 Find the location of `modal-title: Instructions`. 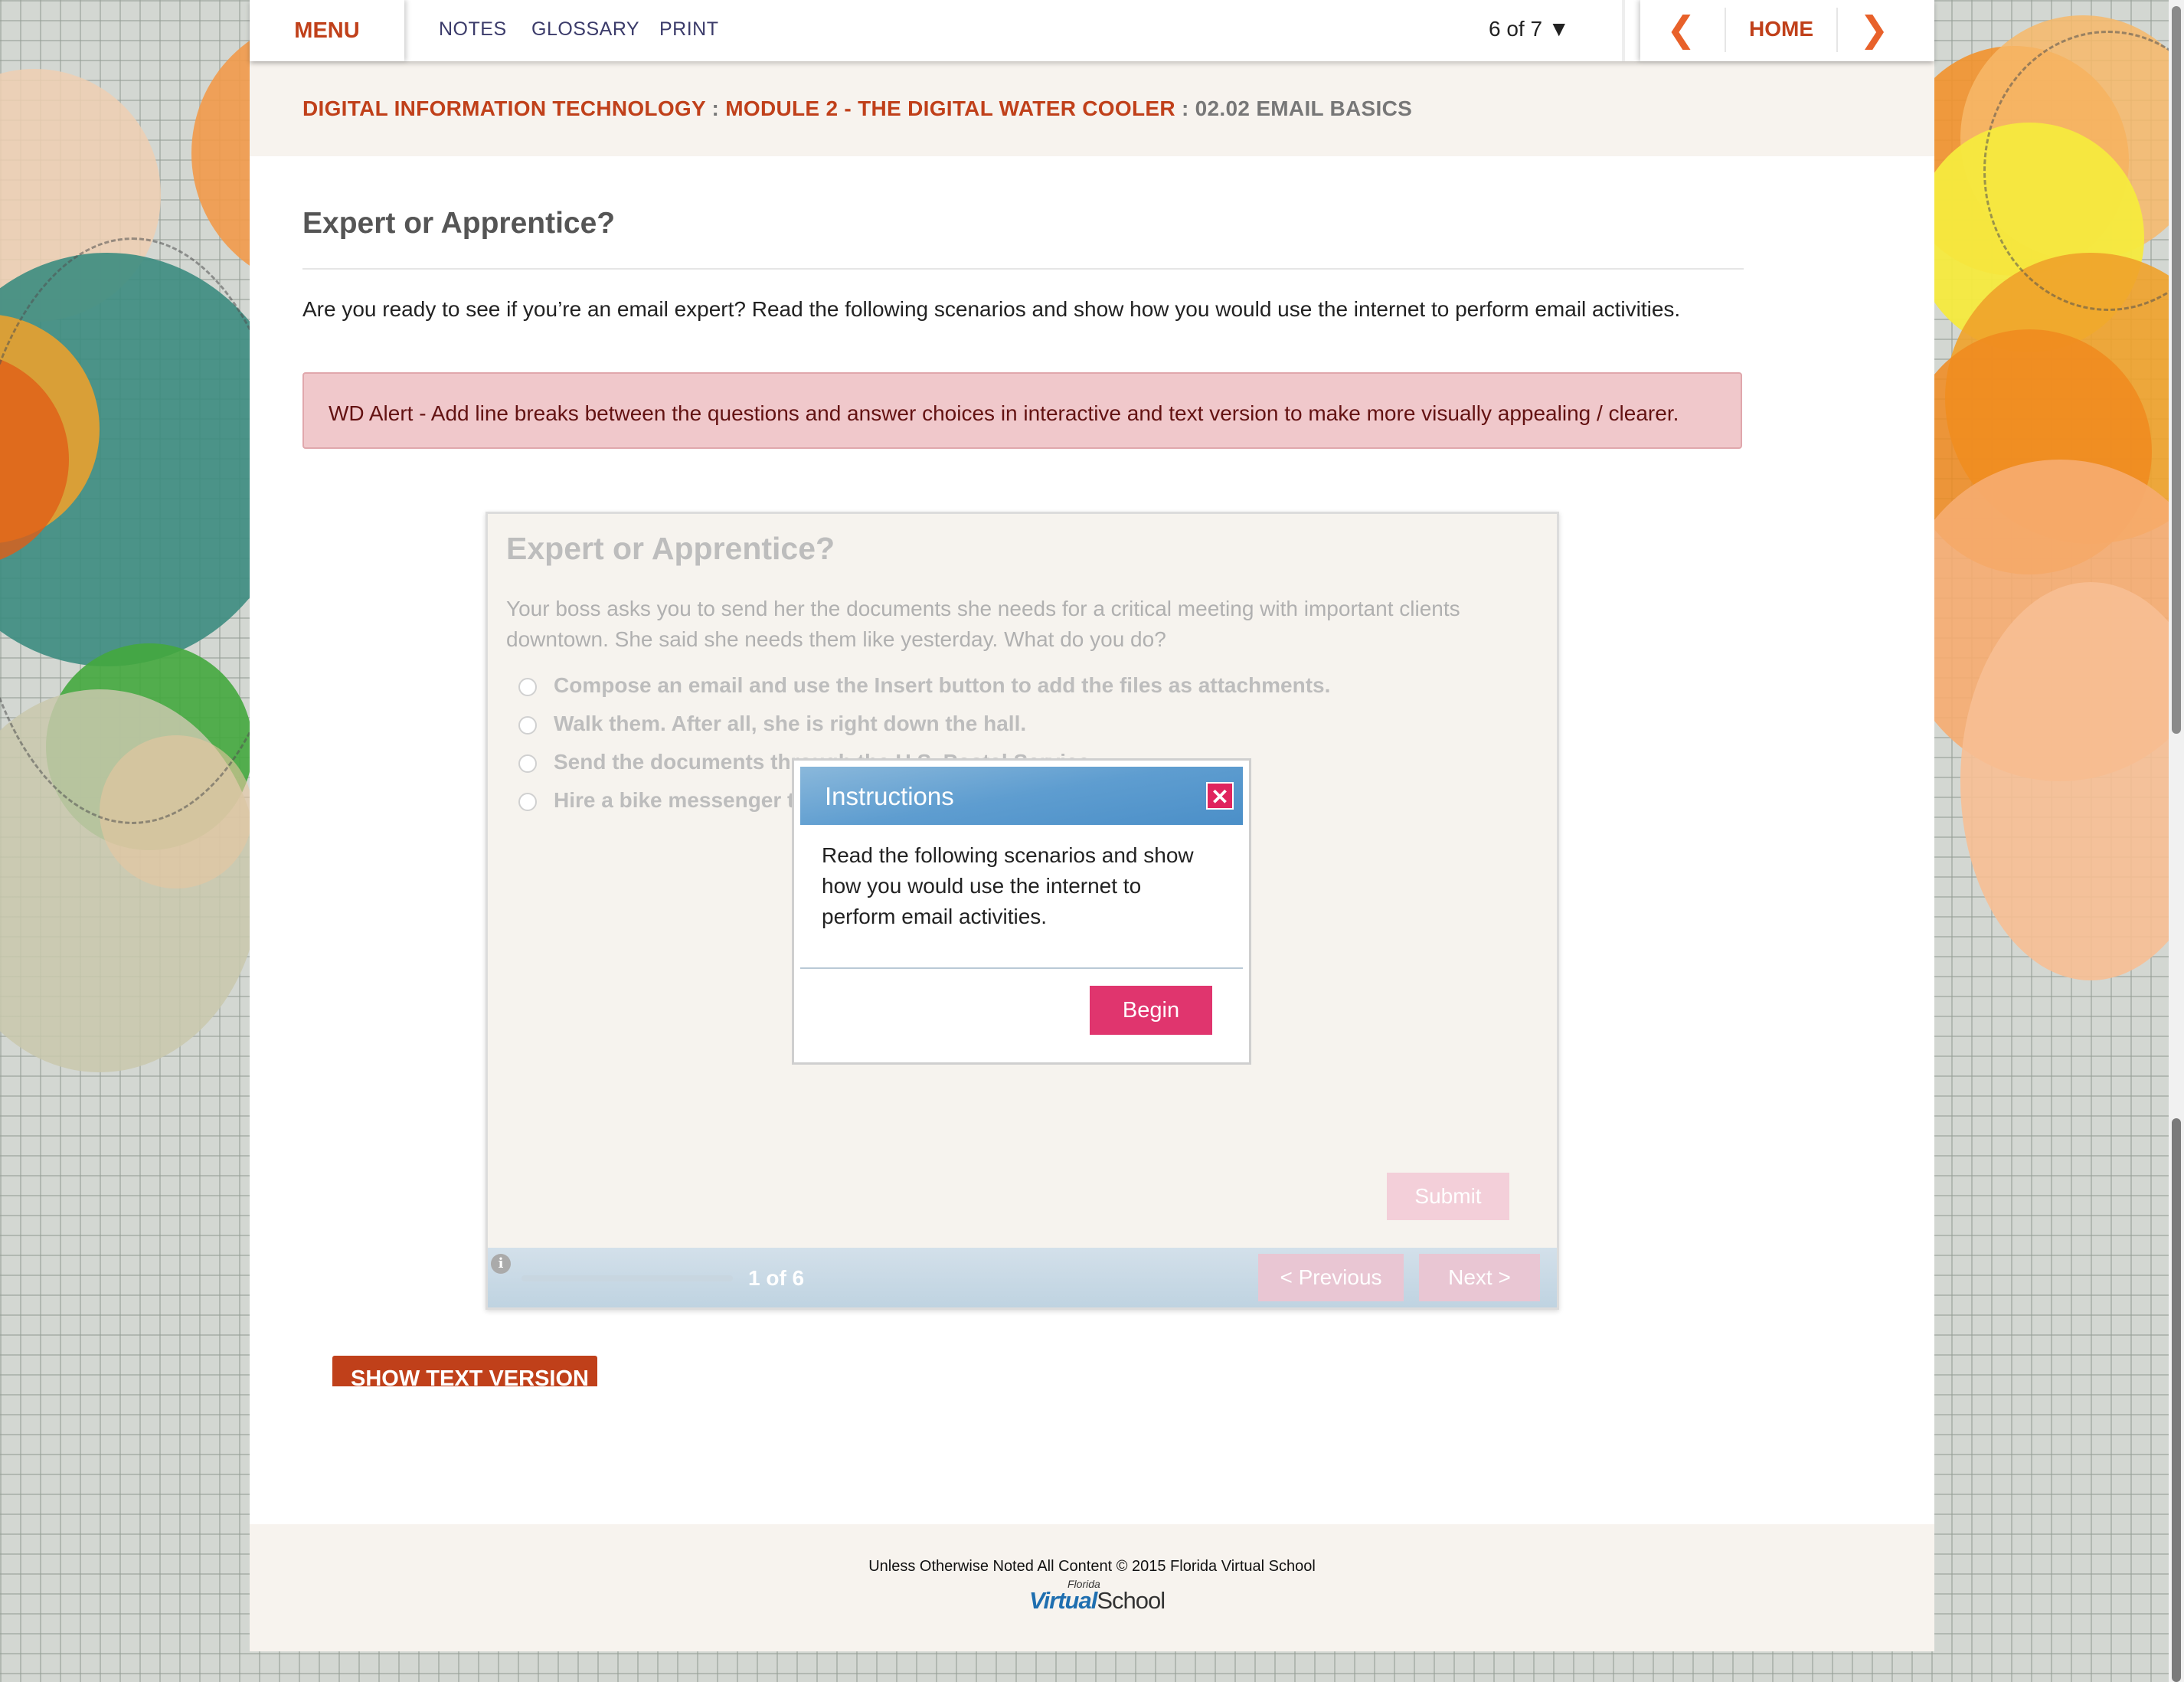

modal-title: Instructions is located at coordinates (889, 796).